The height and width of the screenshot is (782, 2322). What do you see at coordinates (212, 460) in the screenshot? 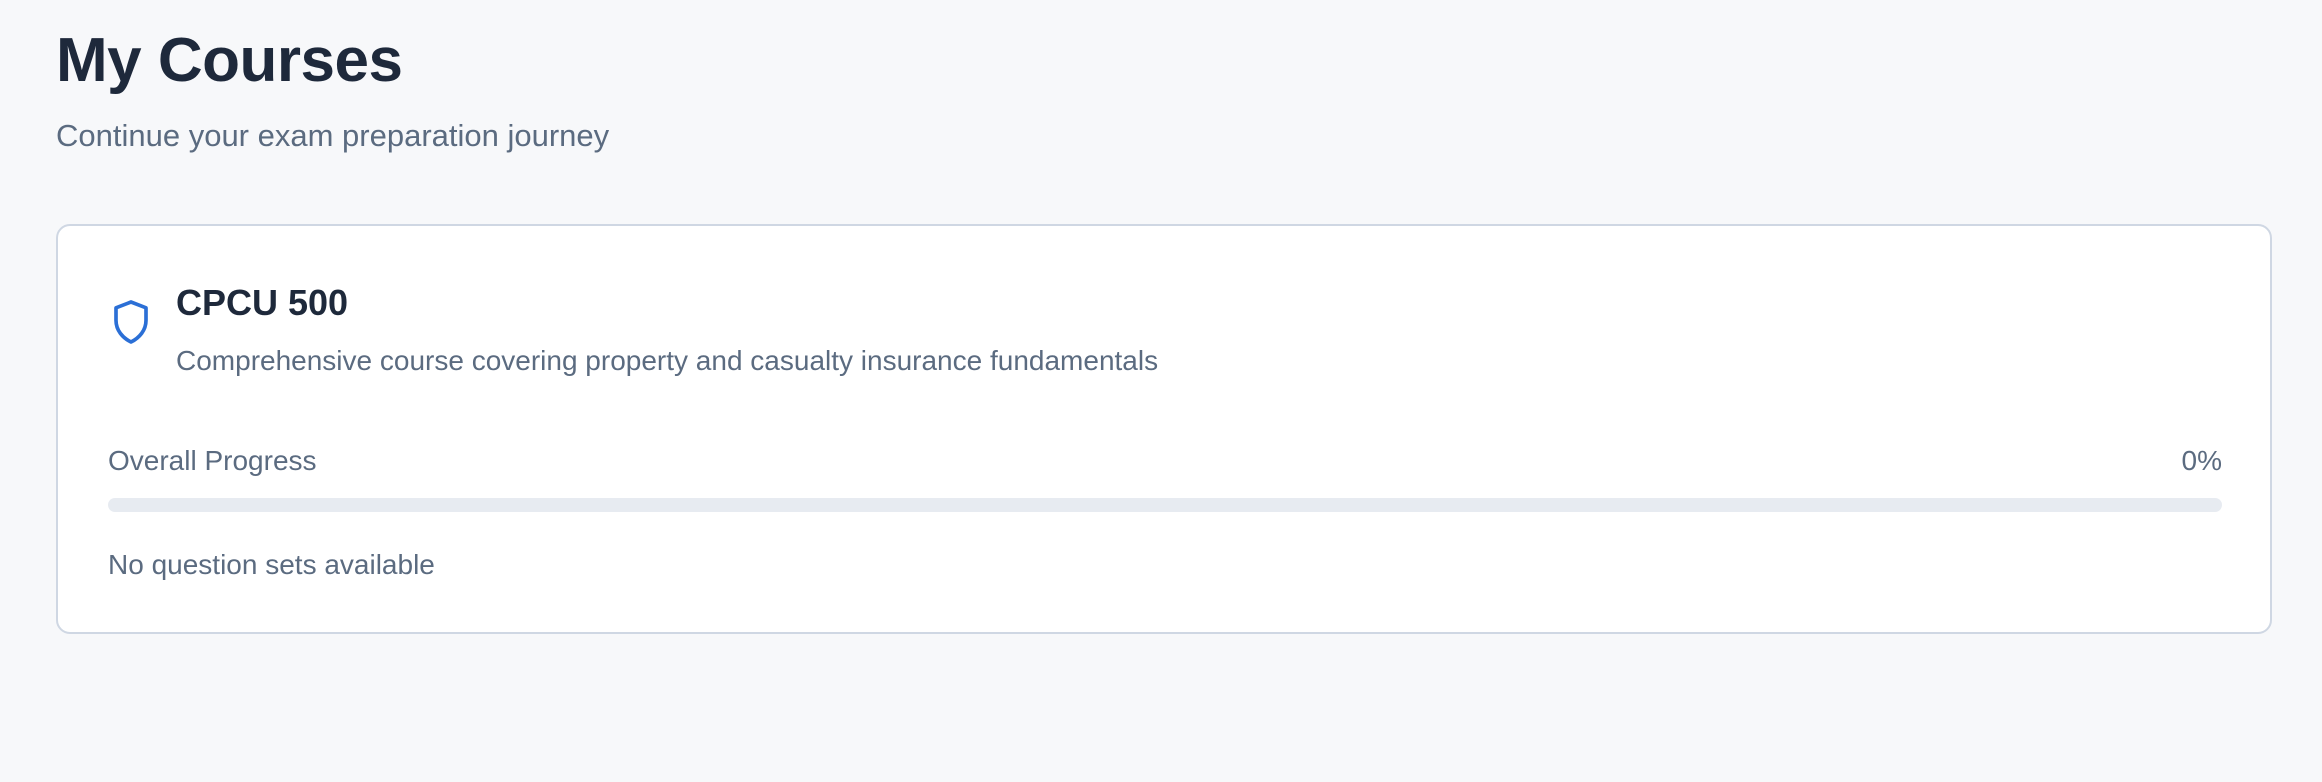
I see `progress-label: Overall Progress` at bounding box center [212, 460].